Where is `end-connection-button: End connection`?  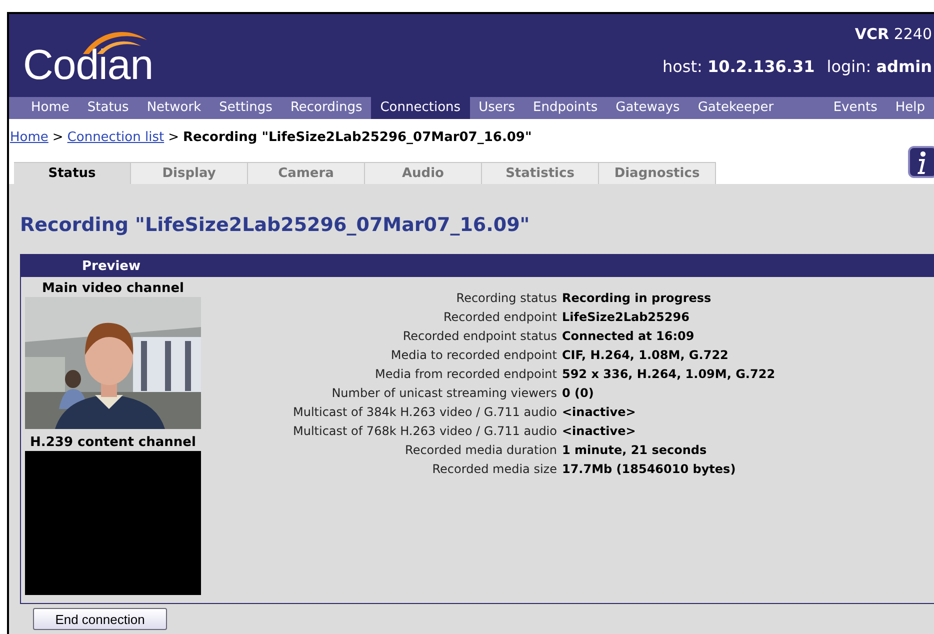 end-connection-button: End connection is located at coordinates (100, 619).